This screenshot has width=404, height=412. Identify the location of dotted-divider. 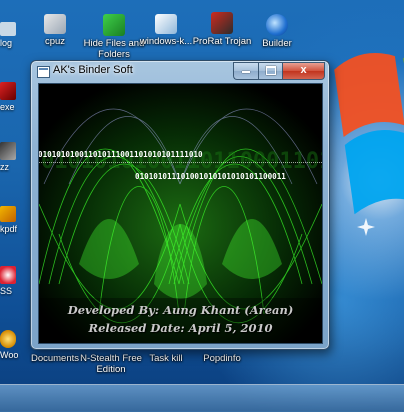
(180, 162).